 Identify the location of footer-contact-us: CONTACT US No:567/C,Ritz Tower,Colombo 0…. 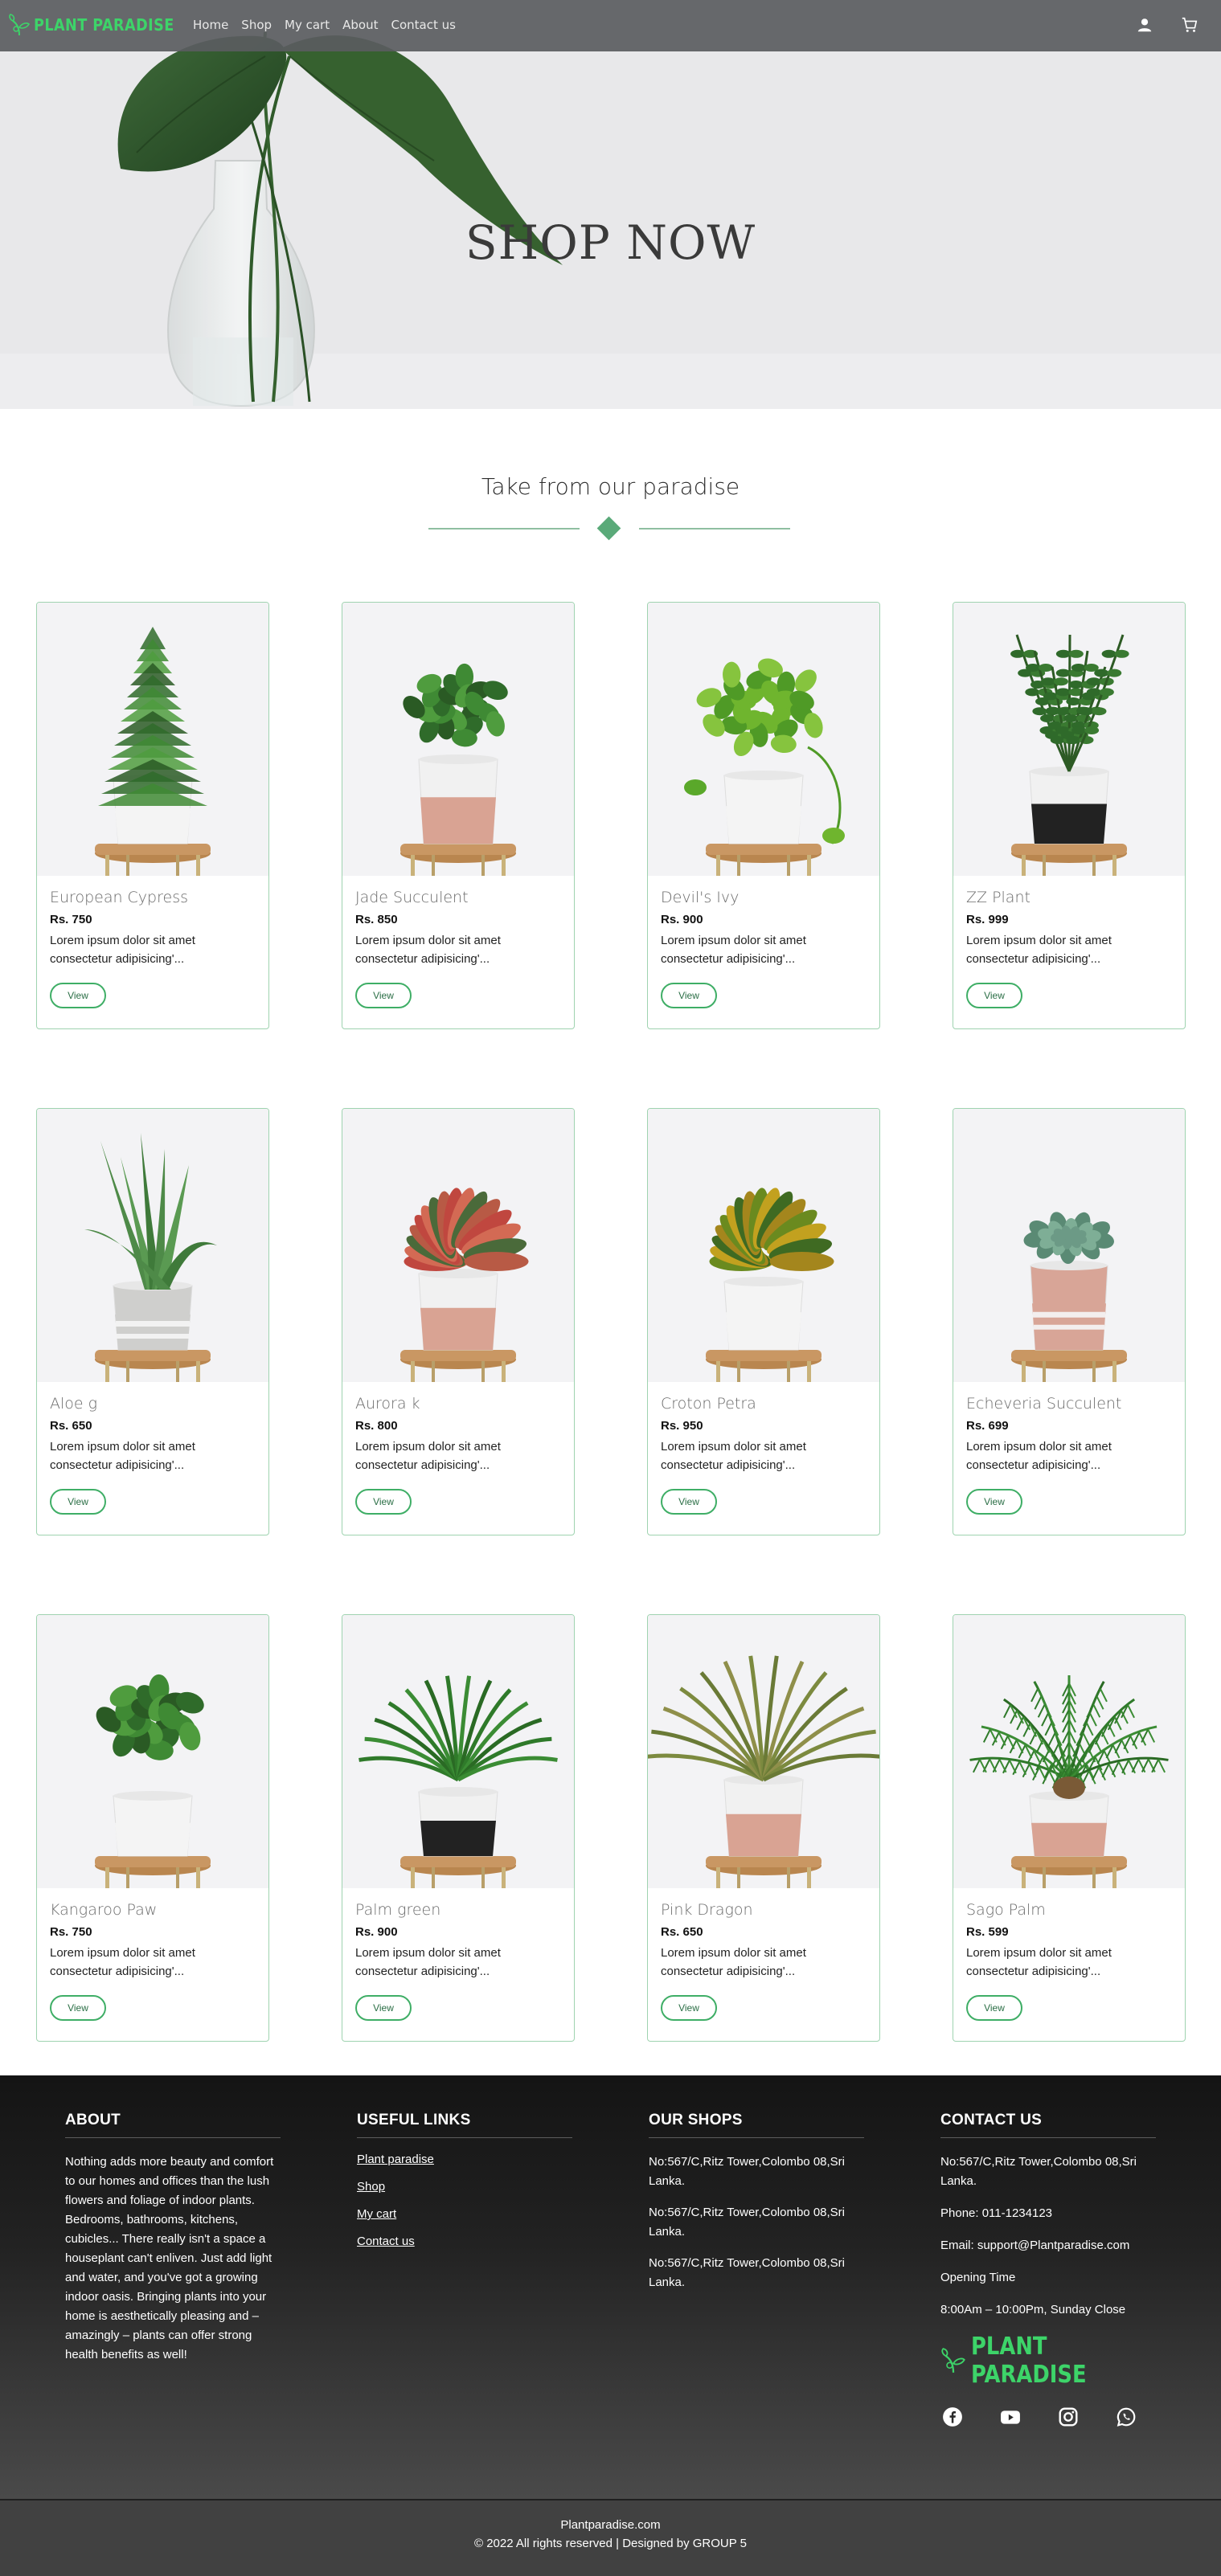
(1048, 2269).